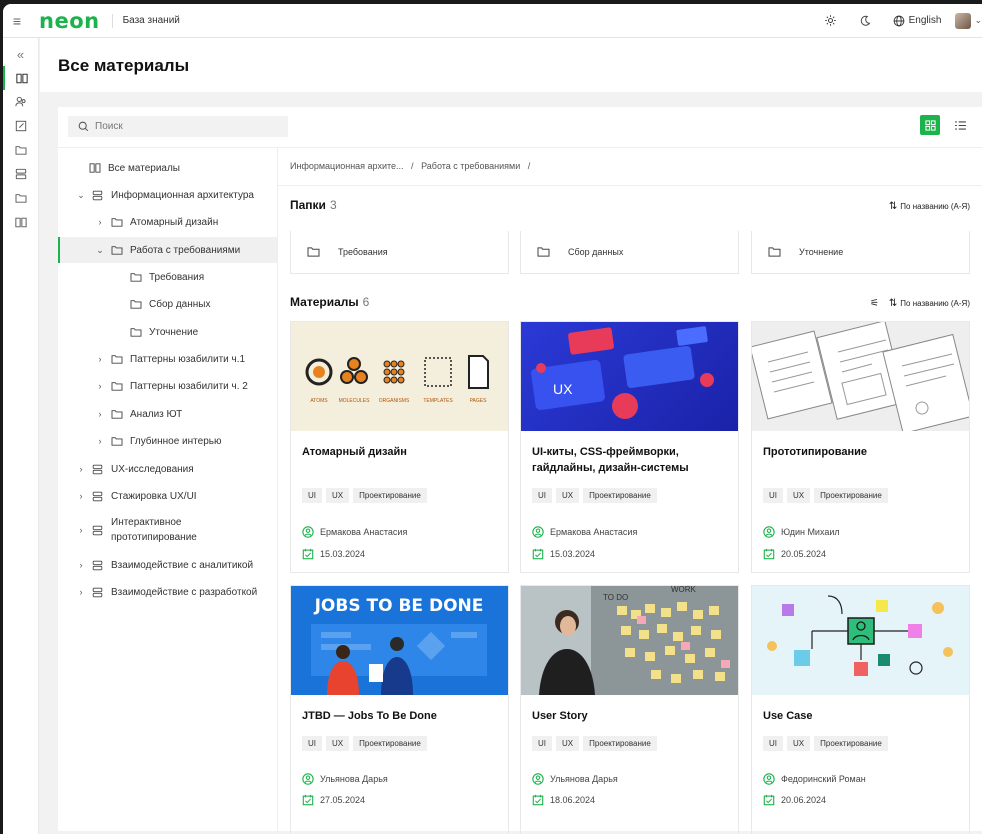  I want to click on tree-item-data-collection: Сбор данных, so click(167, 304).